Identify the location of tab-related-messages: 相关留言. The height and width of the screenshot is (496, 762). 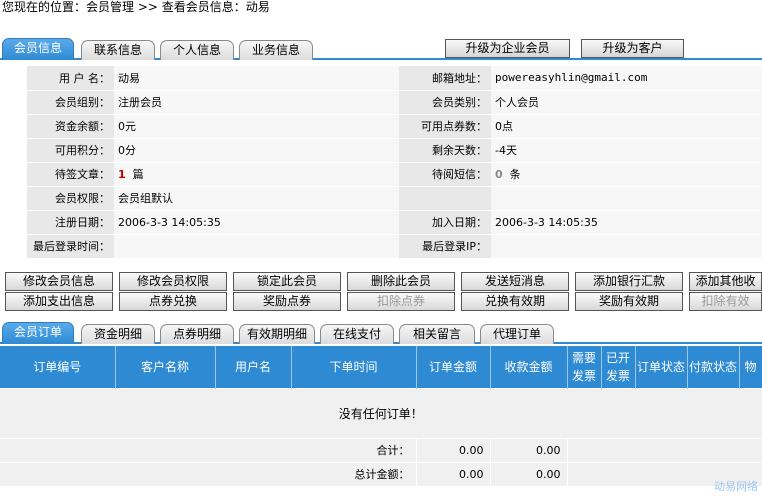
(437, 334).